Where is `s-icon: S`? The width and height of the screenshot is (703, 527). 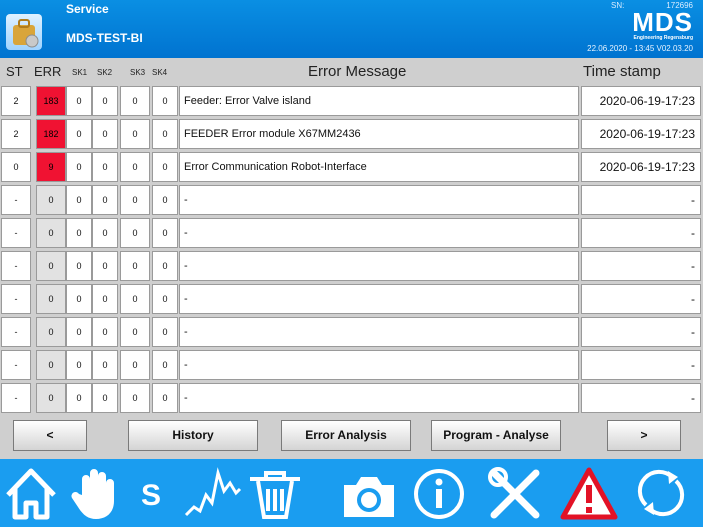 s-icon: S is located at coordinates (151, 493).